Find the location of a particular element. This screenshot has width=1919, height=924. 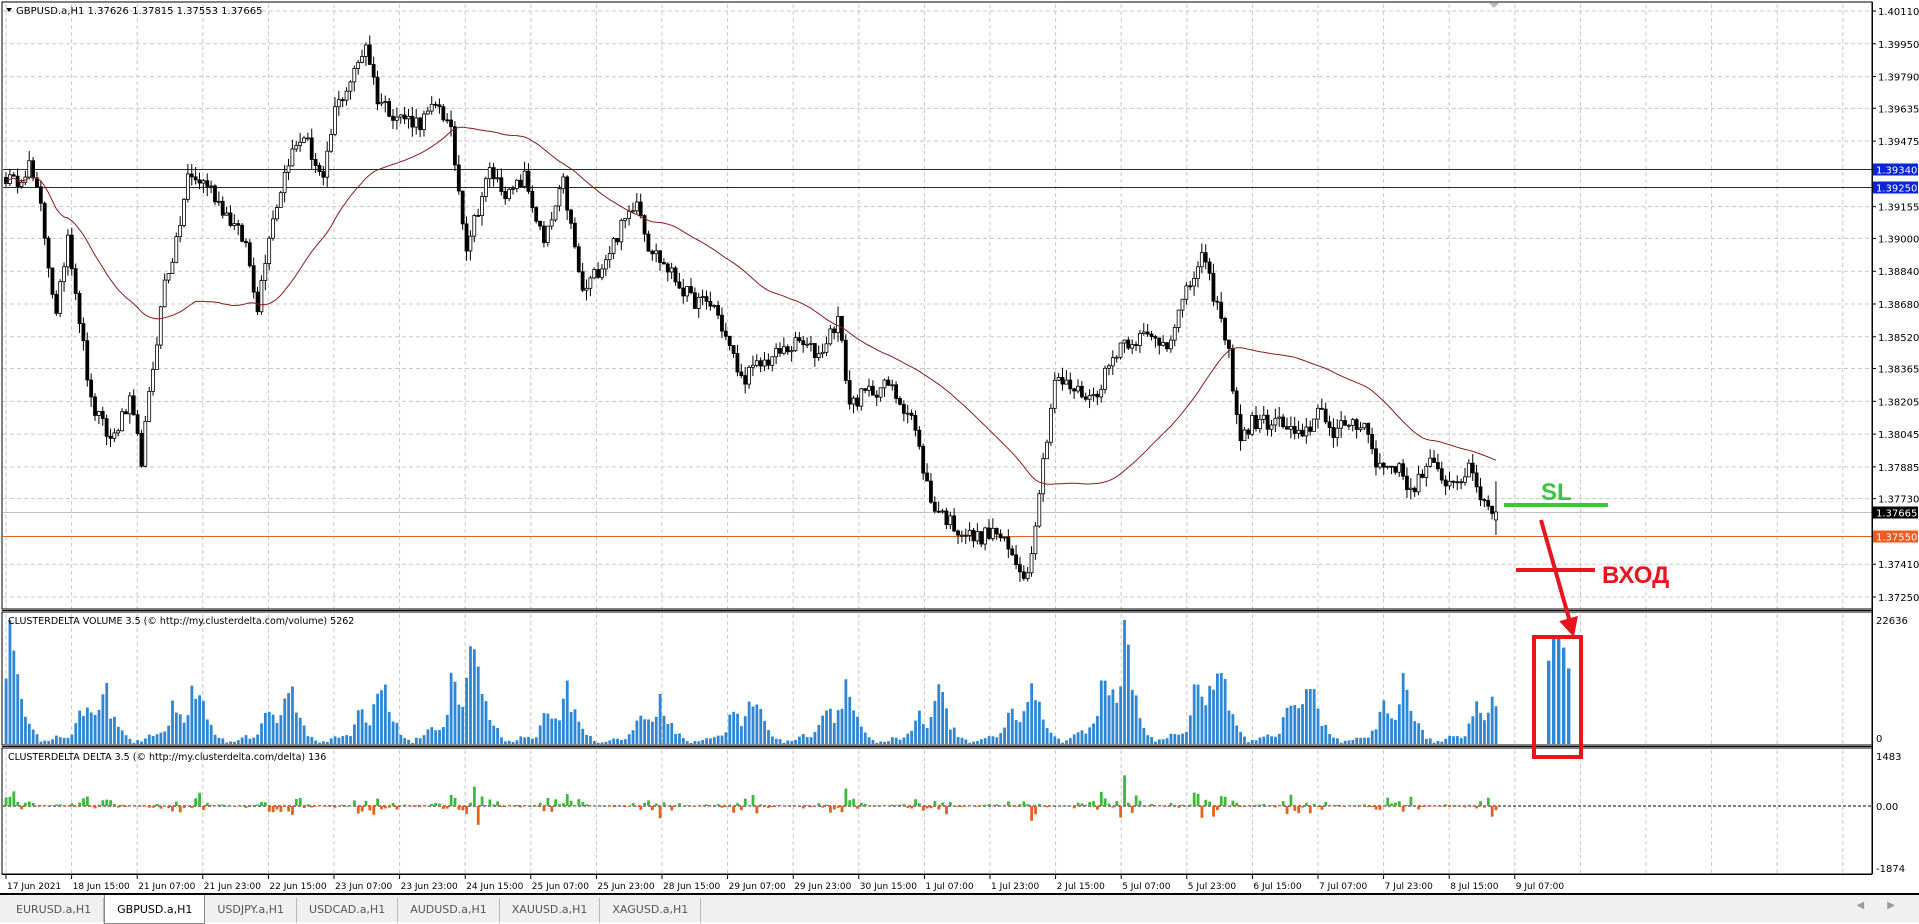

time-label: 5 Jul 23:00 is located at coordinates (1212, 887).